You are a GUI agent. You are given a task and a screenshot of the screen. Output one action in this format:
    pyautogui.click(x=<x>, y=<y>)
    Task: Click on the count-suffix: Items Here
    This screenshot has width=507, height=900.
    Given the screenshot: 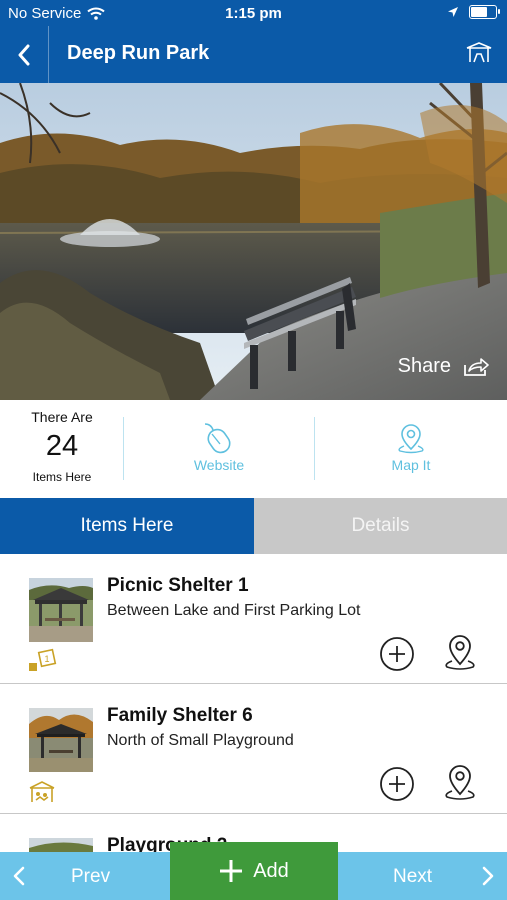 What is the action you would take?
    pyautogui.click(x=62, y=477)
    